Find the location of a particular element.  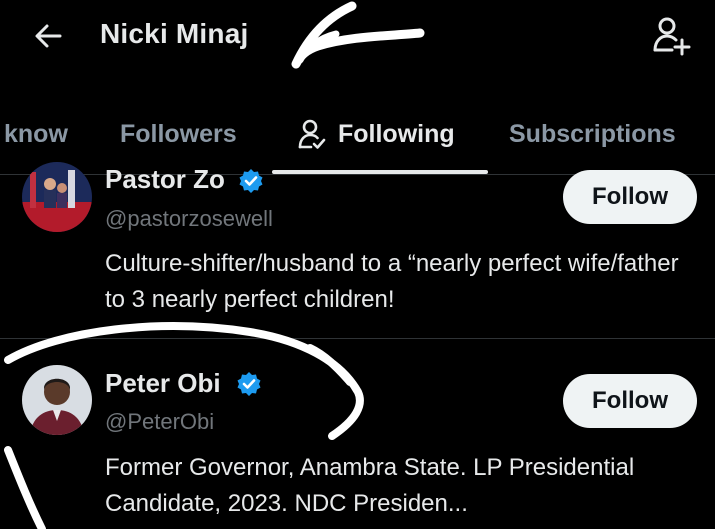

arrow-left-icon is located at coordinates (48, 36).